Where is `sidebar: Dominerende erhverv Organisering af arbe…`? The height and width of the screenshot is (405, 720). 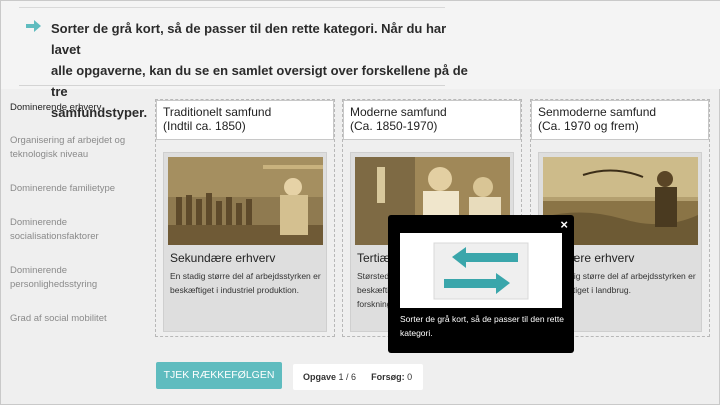
sidebar: Dominerende erhverv Organisering af arbe… is located at coordinates (75, 223).